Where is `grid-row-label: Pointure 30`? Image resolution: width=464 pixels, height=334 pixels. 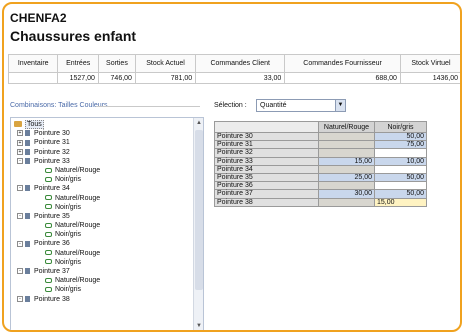 grid-row-label: Pointure 30 is located at coordinates (266, 136).